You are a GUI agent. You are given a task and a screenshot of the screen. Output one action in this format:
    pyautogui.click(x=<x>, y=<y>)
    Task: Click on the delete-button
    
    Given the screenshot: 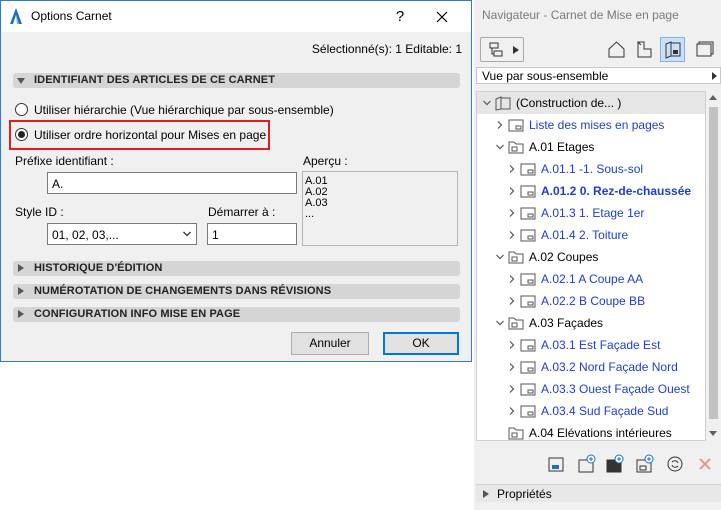 What is the action you would take?
    pyautogui.click(x=705, y=464)
    